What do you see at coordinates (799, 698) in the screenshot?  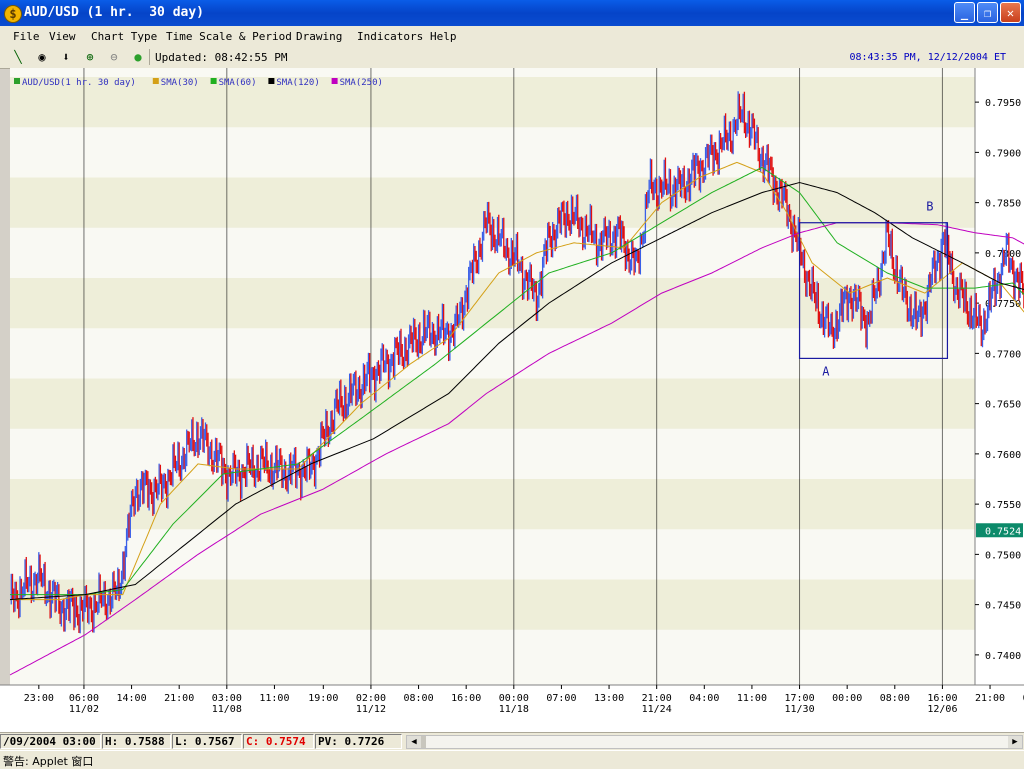 I see `x-tick-label: 17:00` at bounding box center [799, 698].